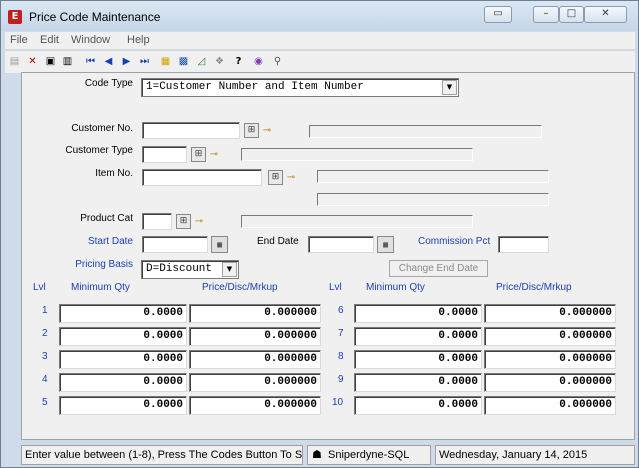 This screenshot has height=468, width=639. Describe the element at coordinates (191, 130) in the screenshot. I see `customer-no-input` at that location.